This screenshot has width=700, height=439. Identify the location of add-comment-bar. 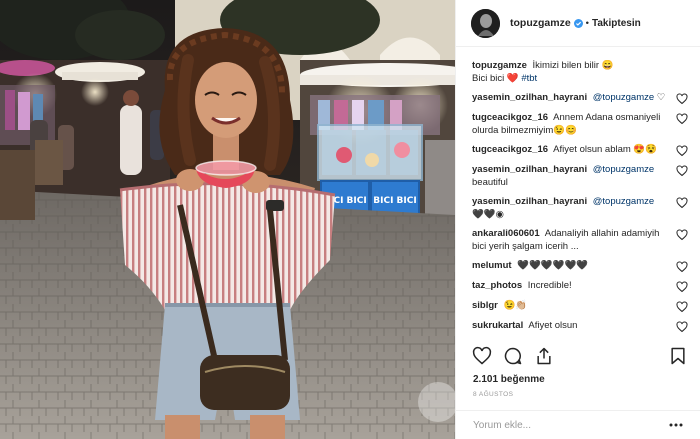
(578, 424).